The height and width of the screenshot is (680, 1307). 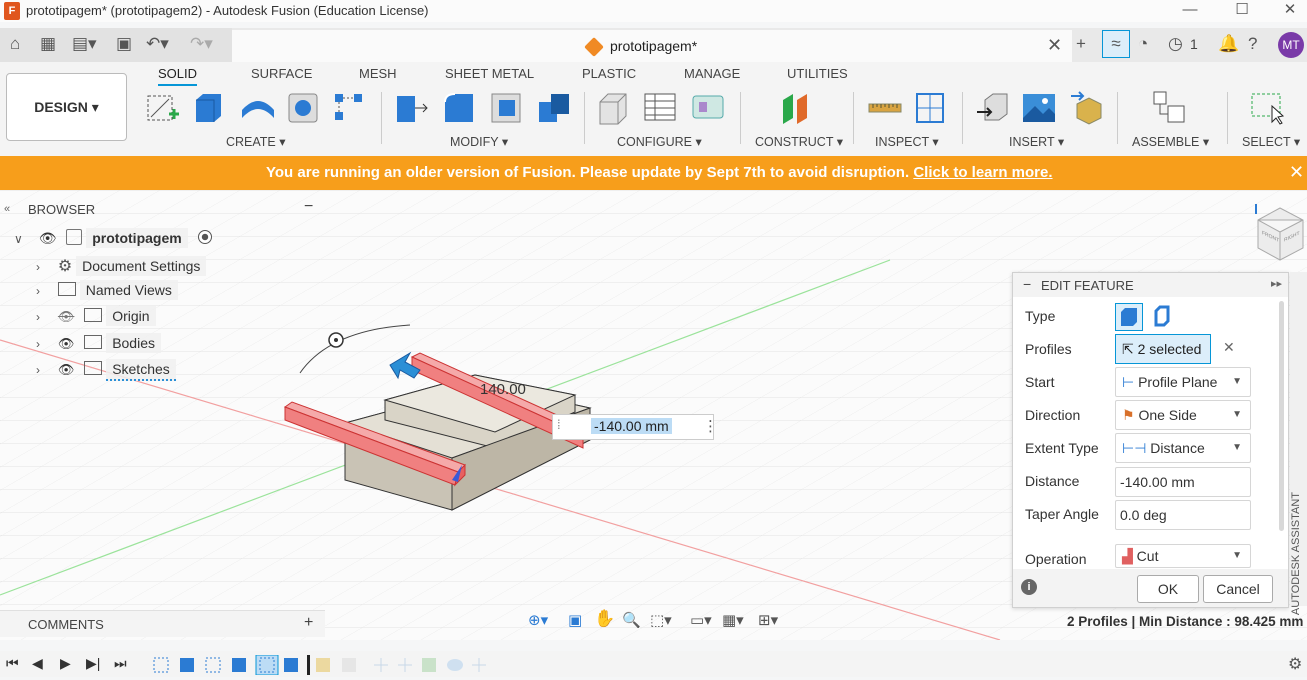 What do you see at coordinates (1229, 347) in the screenshot?
I see `clear-selection-icon: ✕` at bounding box center [1229, 347].